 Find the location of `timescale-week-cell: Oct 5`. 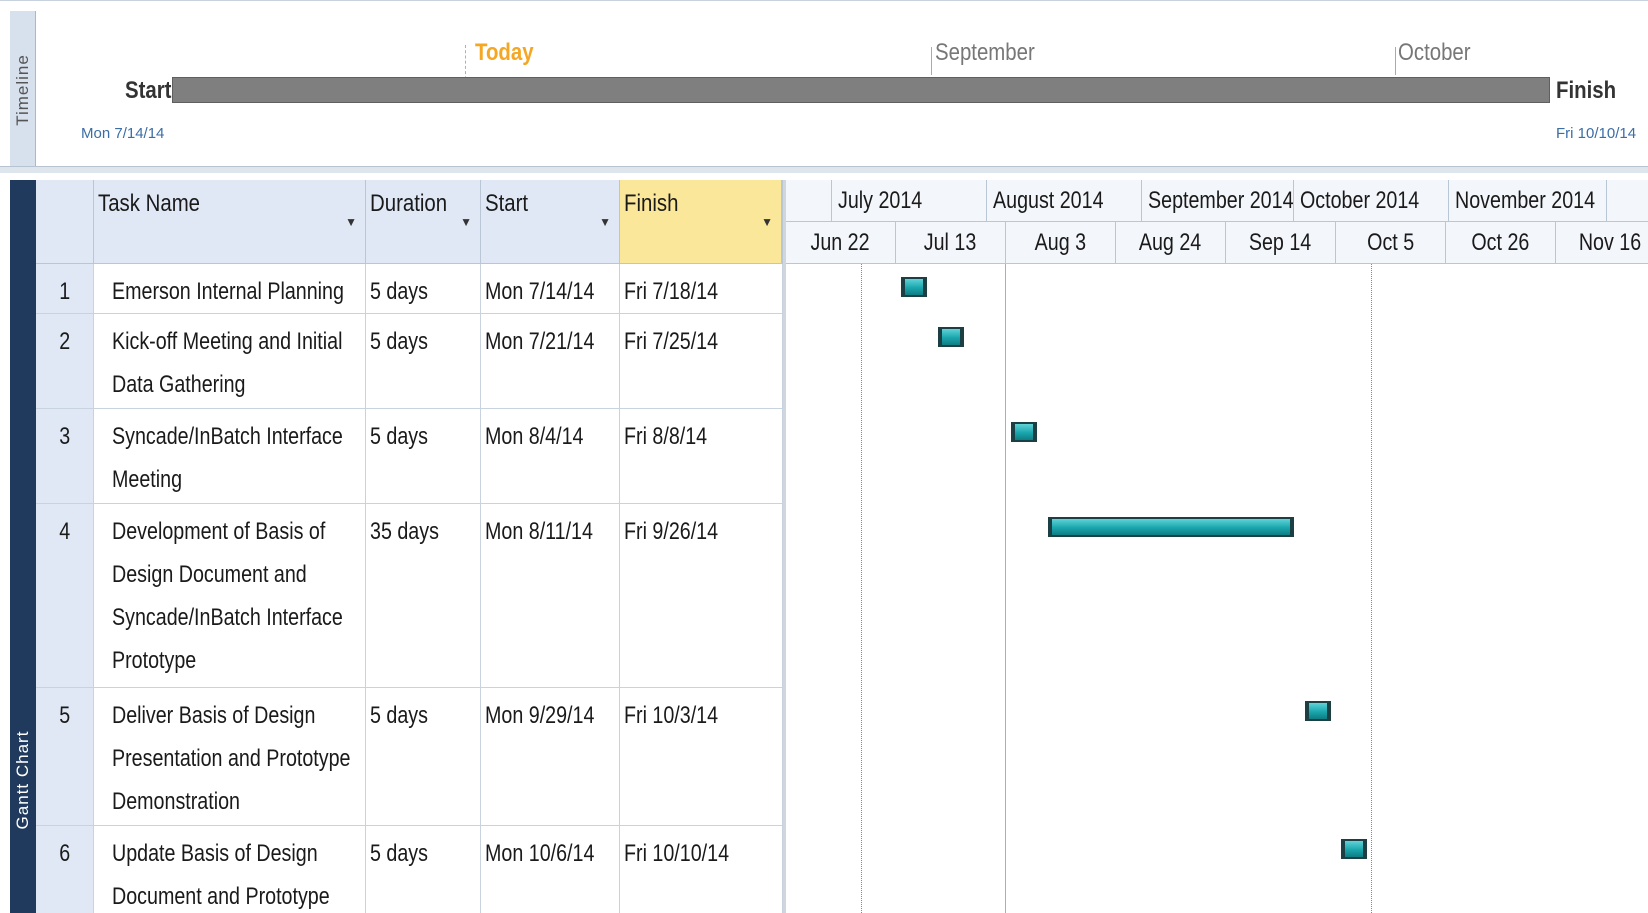

timescale-week-cell: Oct 5 is located at coordinates (1391, 243).